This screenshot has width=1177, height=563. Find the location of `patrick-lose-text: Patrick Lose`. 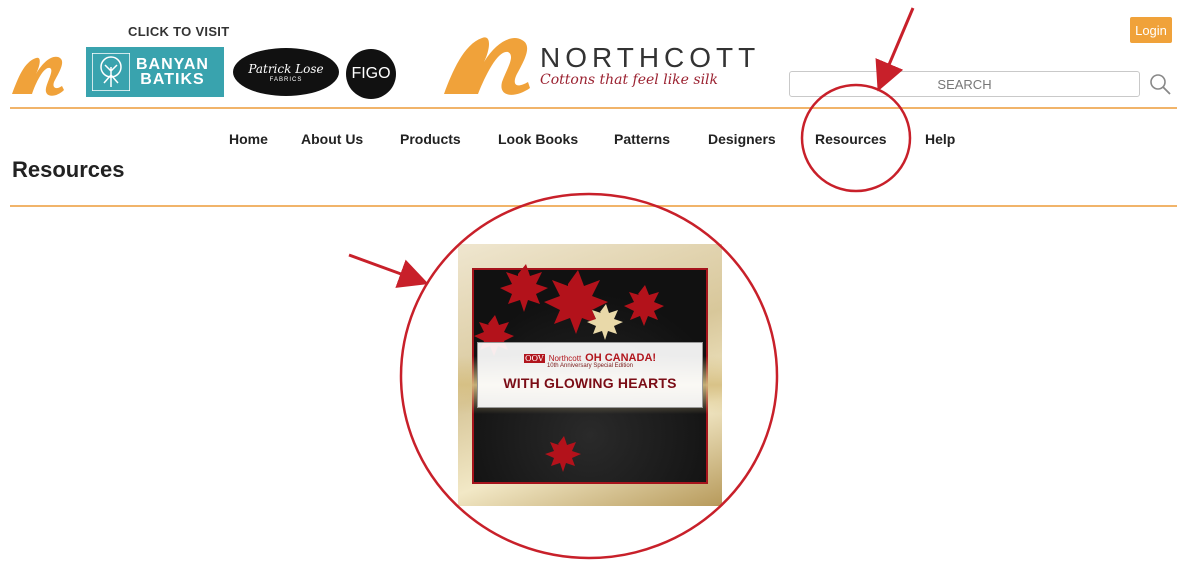

patrick-lose-text: Patrick Lose is located at coordinates (286, 68).